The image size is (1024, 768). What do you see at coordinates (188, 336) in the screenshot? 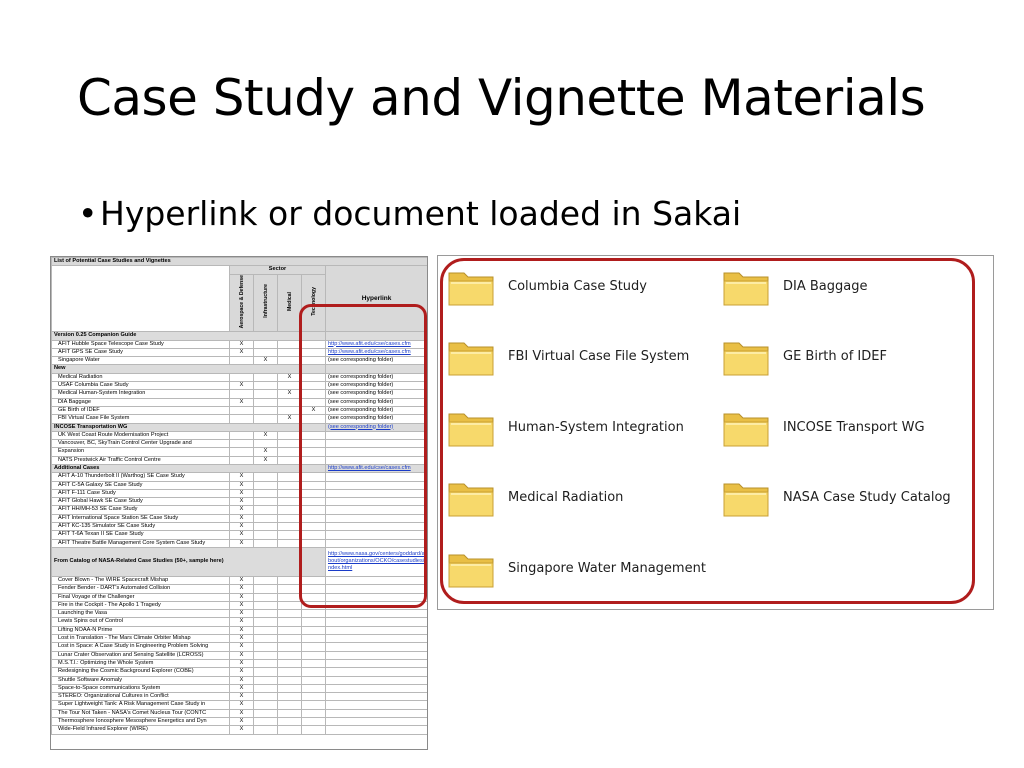
I see `section-label: Version 0.25 Companion Guide` at bounding box center [188, 336].